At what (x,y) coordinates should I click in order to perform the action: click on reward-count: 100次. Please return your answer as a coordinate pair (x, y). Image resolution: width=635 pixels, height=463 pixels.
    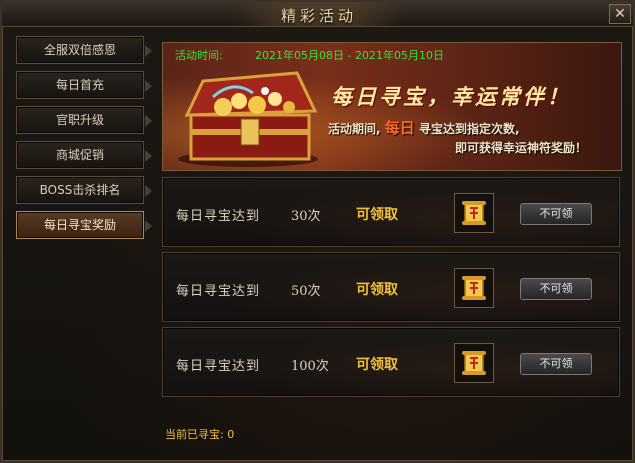
    Looking at the image, I should click on (310, 366).